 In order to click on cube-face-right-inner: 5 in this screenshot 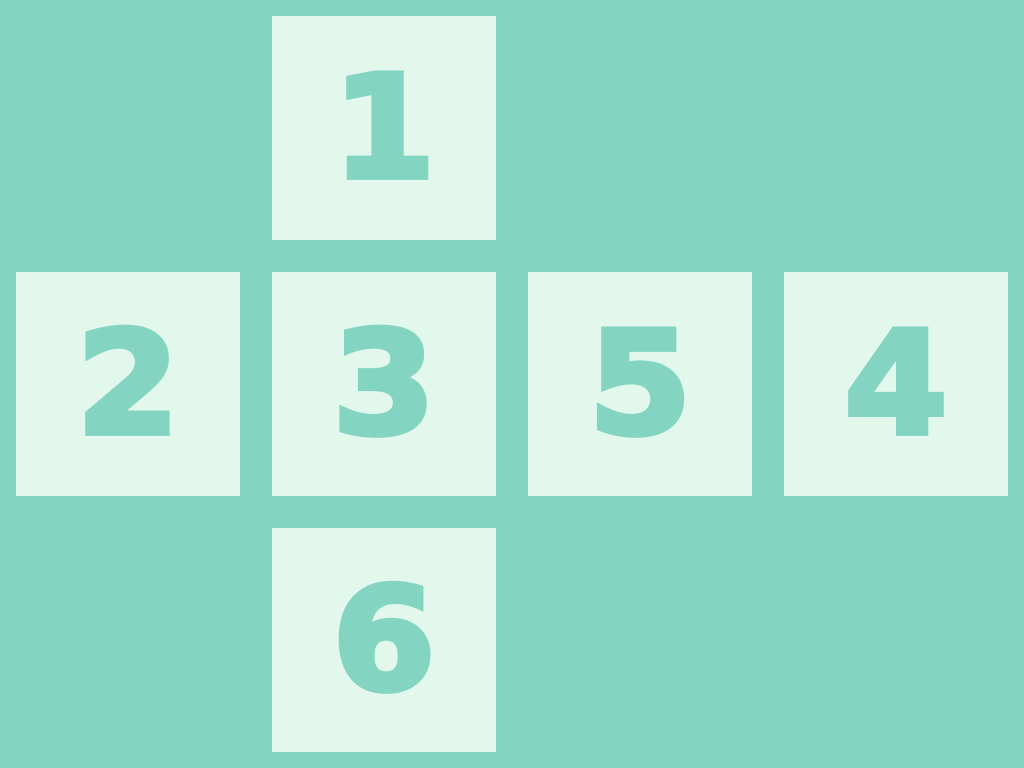, I will do `click(640, 384)`.